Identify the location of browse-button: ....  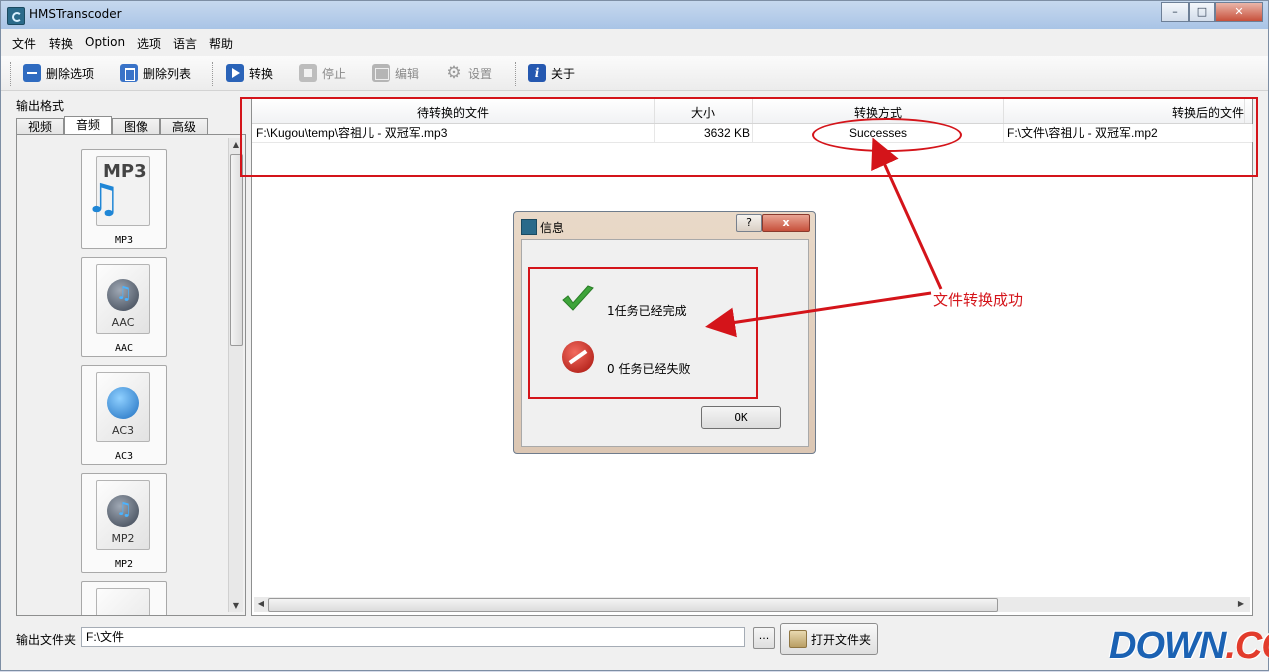
(764, 638).